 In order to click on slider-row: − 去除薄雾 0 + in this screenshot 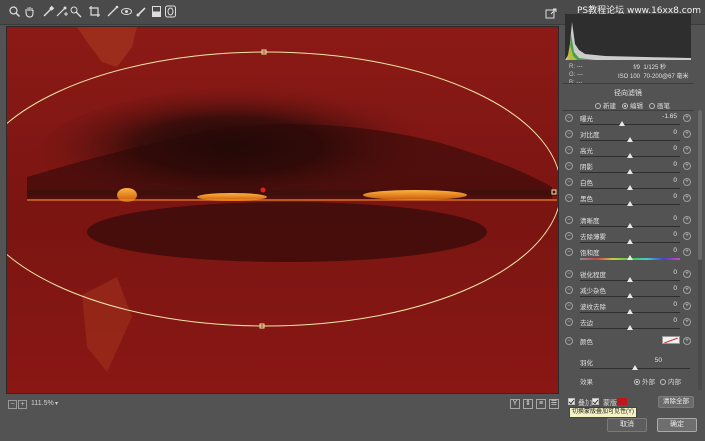, I will do `click(629, 238)`.